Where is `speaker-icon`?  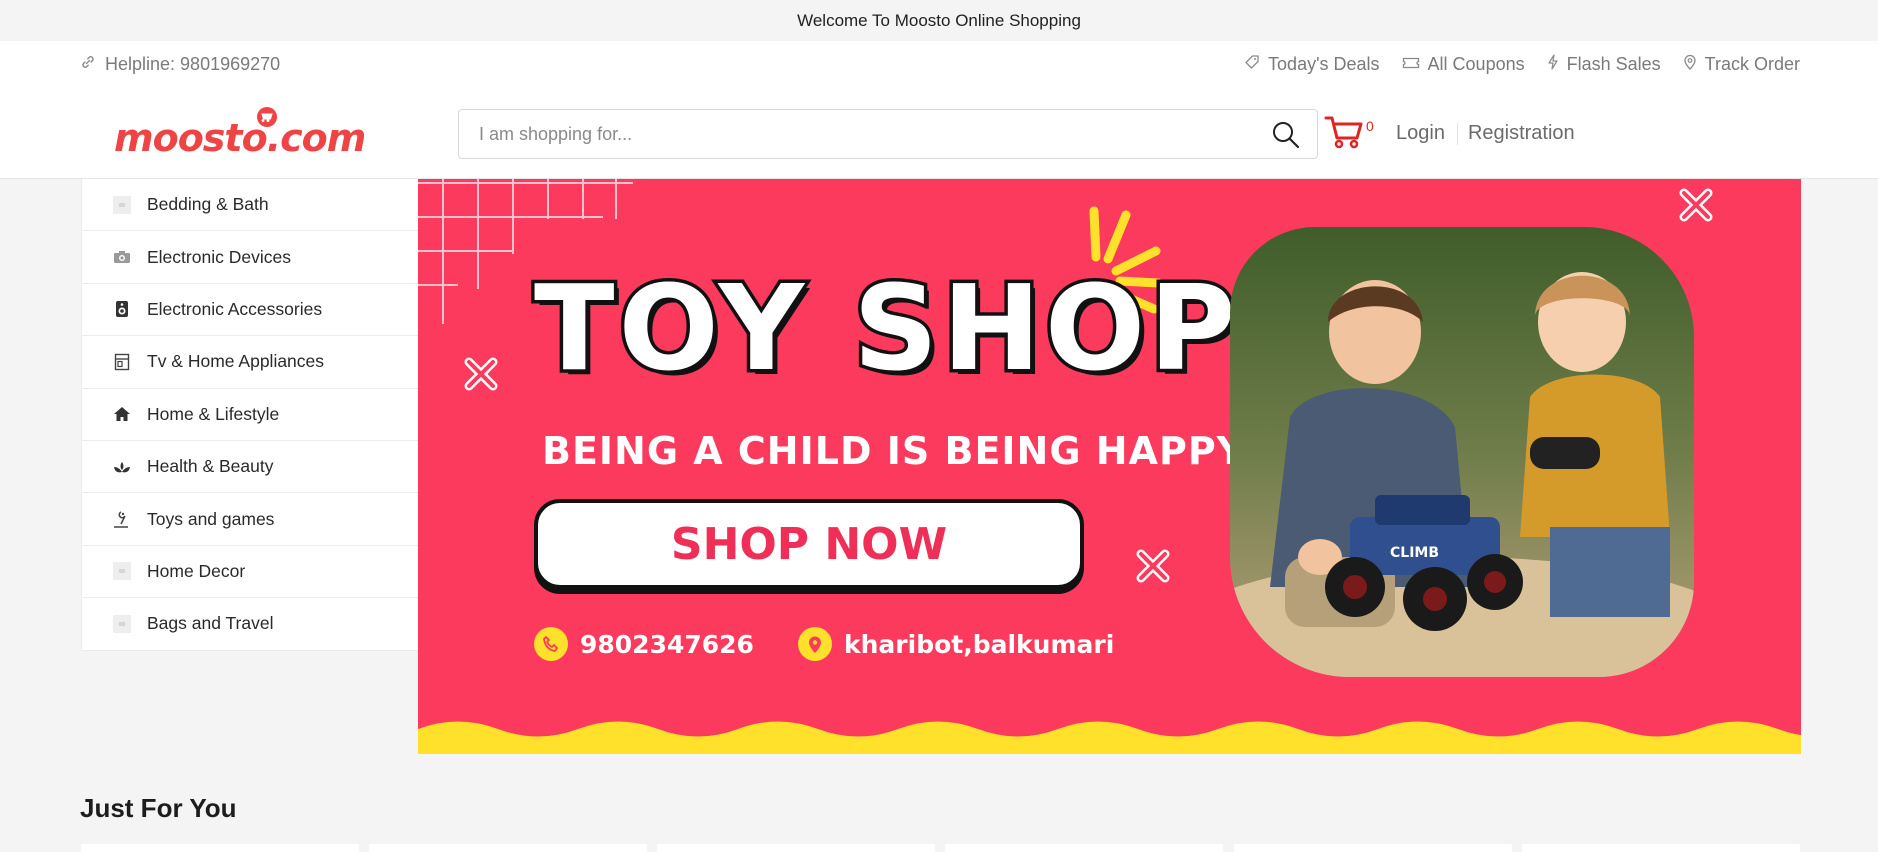
speaker-icon is located at coordinates (122, 309).